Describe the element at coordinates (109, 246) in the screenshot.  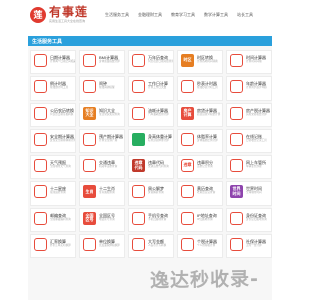
I see `tool-description: 长度面积体积换算` at that location.